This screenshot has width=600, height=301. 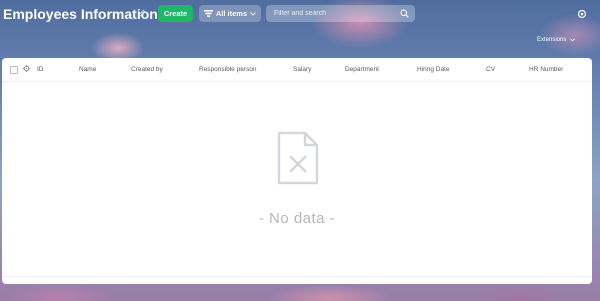 I want to click on column-header-cv: CV, so click(x=490, y=69).